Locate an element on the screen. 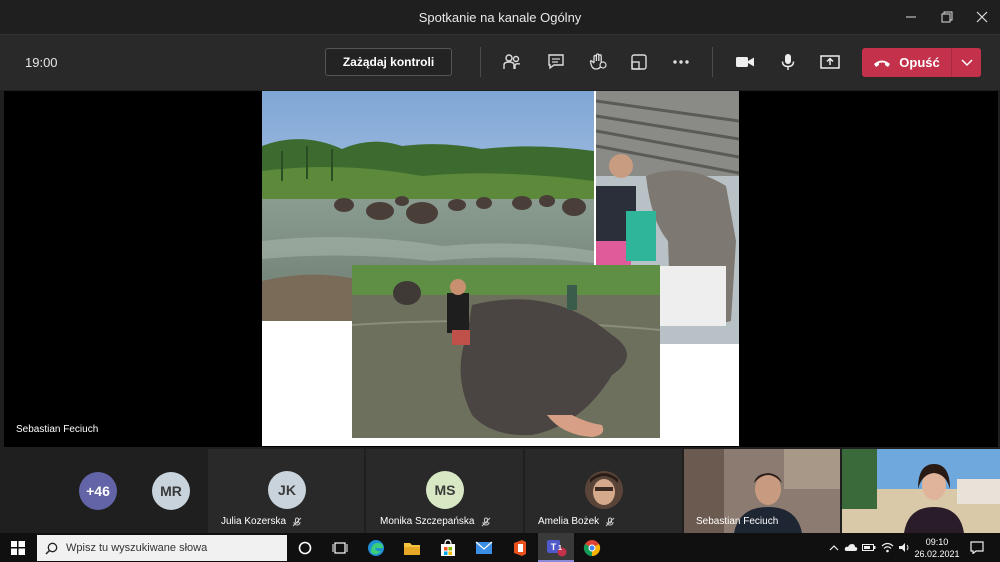 The width and height of the screenshot is (1000, 562). camera-button is located at coordinates (745, 62).